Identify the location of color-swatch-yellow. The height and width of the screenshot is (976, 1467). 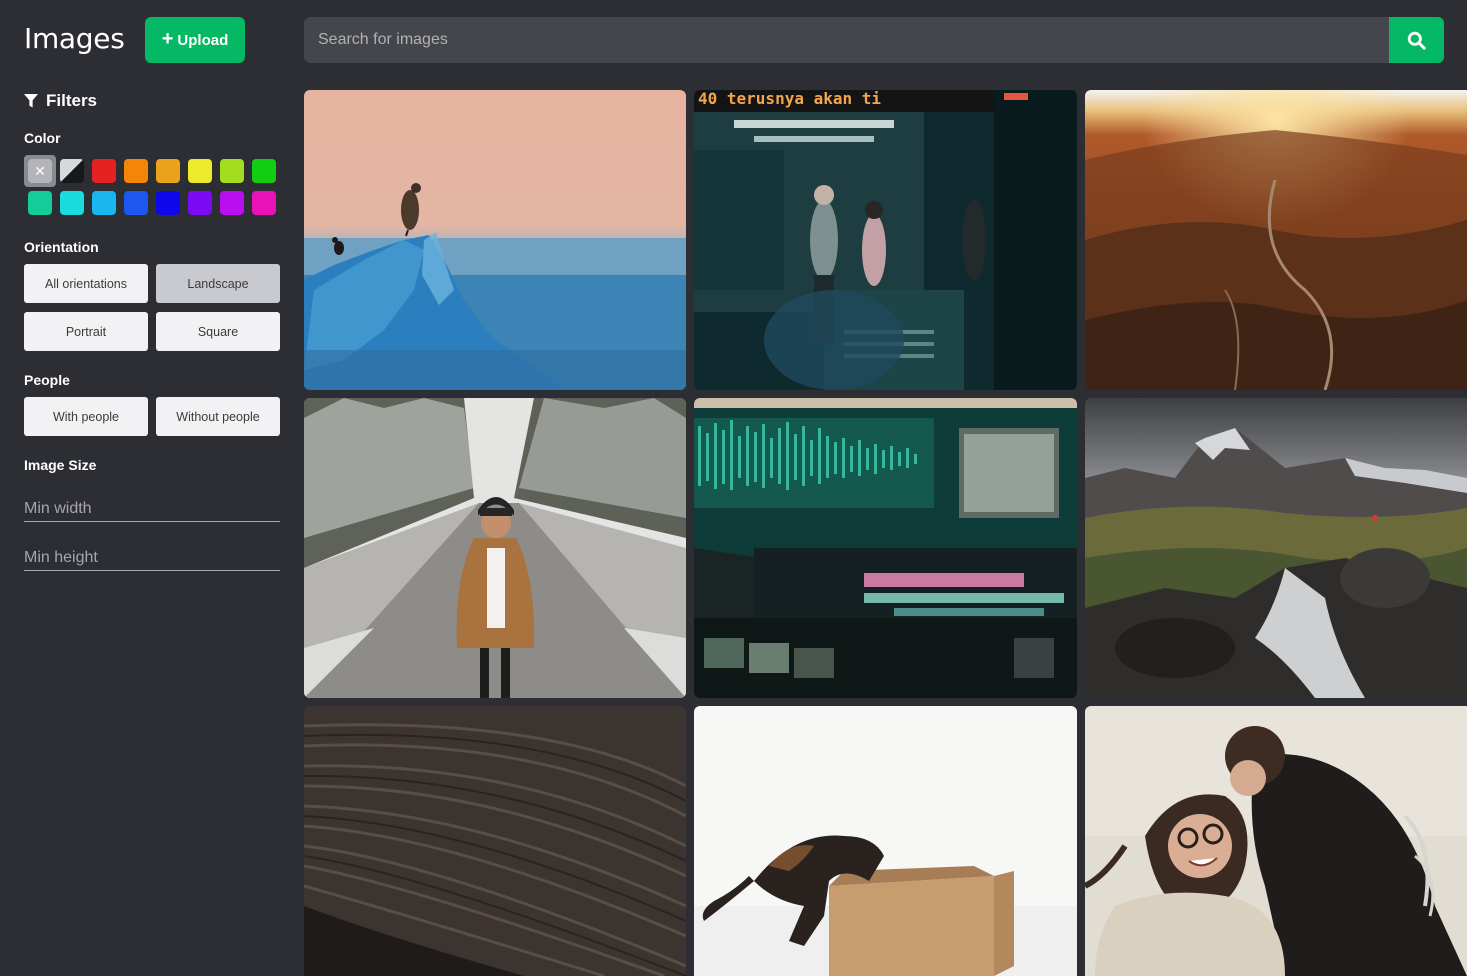
(200, 171).